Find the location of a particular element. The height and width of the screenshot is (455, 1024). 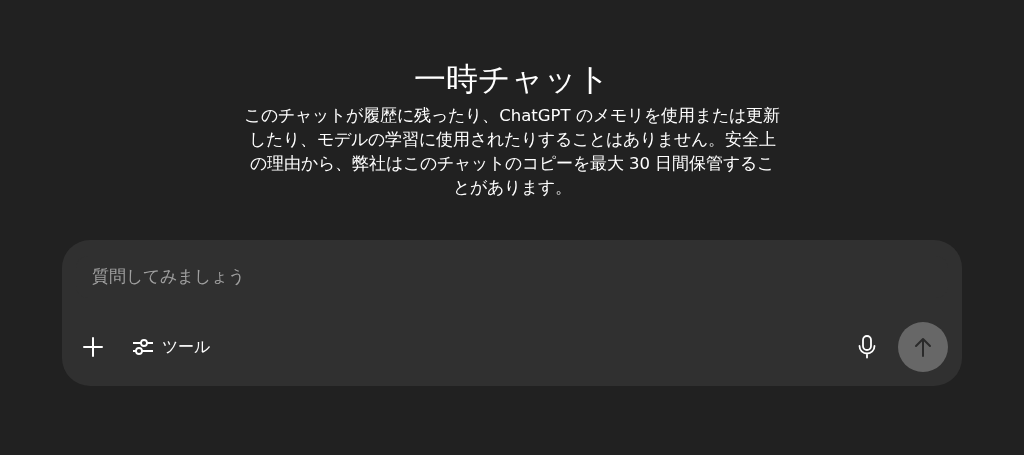

plus-icon is located at coordinates (93, 347).